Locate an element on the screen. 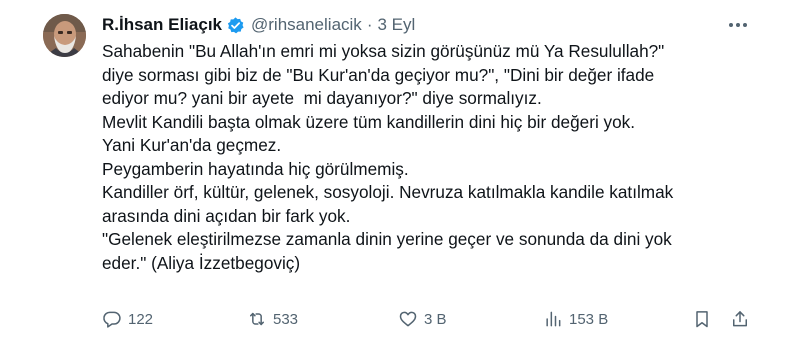  views-chart-icon is located at coordinates (553, 319).